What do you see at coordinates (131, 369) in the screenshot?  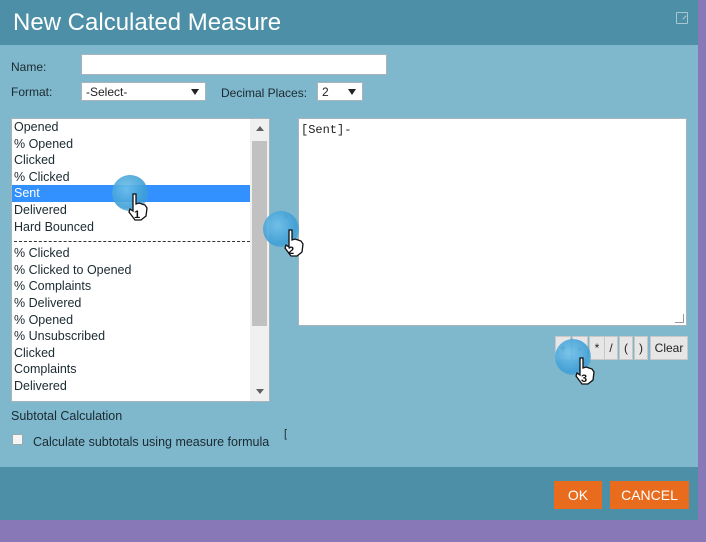 I see `list-item: Complaints` at bounding box center [131, 369].